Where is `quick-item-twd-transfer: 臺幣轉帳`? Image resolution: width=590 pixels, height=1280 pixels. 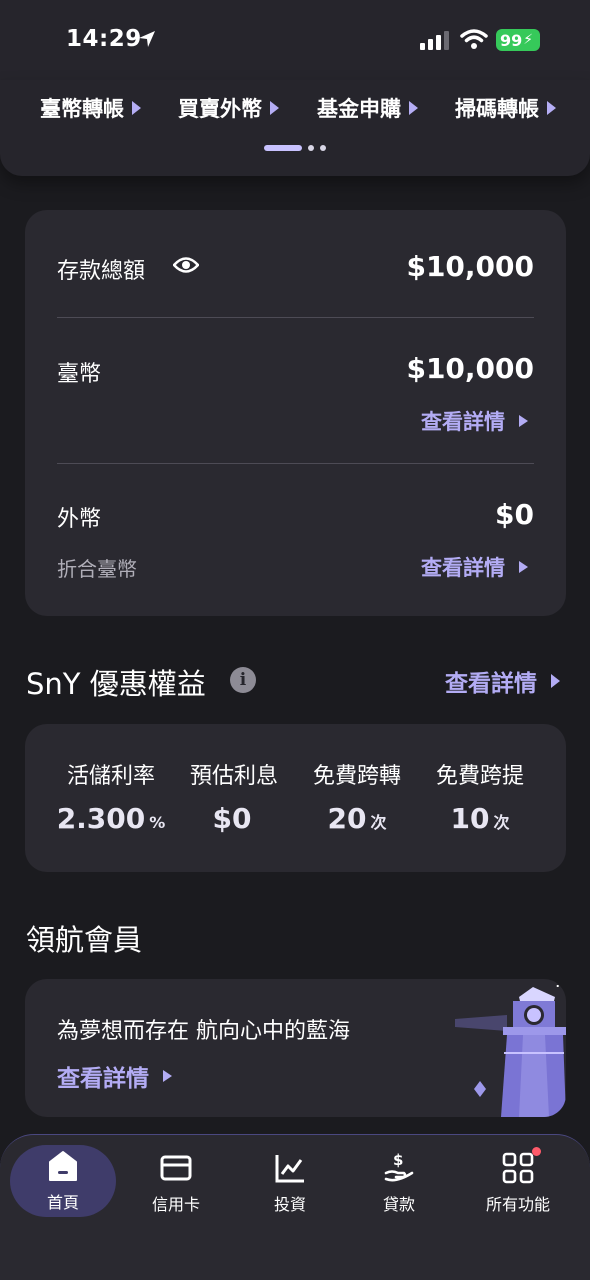
quick-item-twd-transfer: 臺幣轉帳 is located at coordinates (90, 108).